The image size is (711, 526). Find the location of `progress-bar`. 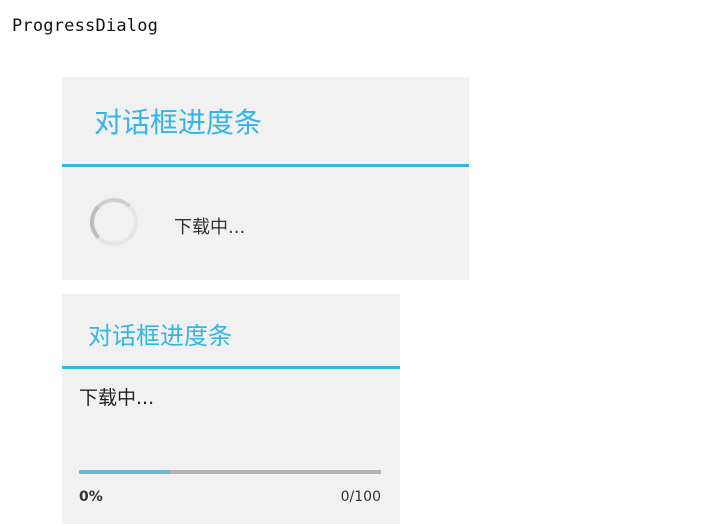

progress-bar is located at coordinates (230, 472).